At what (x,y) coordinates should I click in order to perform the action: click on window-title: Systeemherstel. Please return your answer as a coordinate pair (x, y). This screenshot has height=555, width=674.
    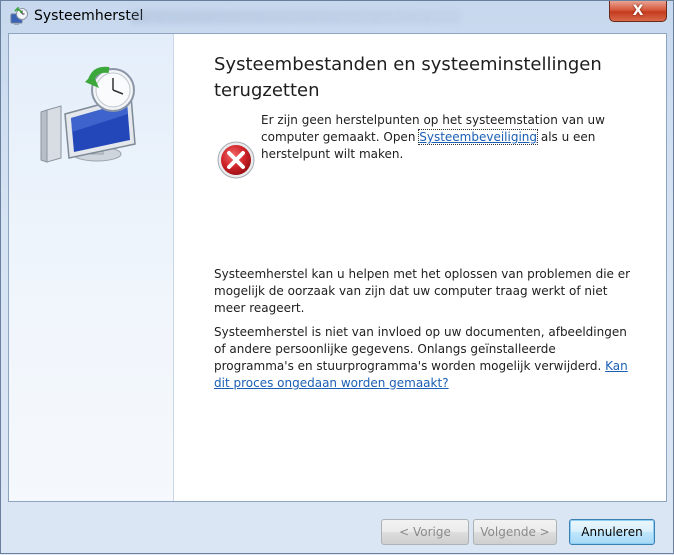
    Looking at the image, I should click on (89, 16).